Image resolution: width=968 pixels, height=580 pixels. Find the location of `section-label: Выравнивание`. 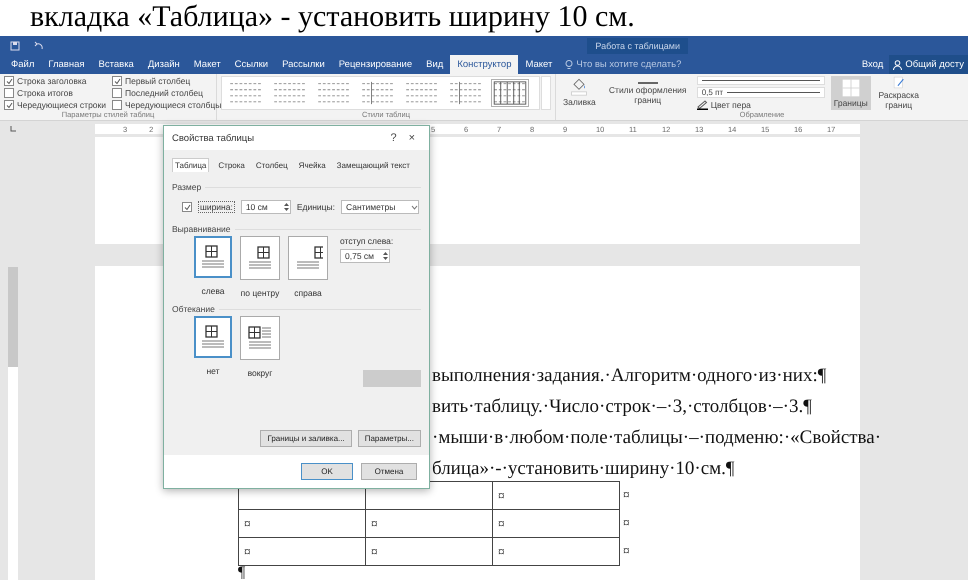

section-label: Выравнивание is located at coordinates (201, 229).